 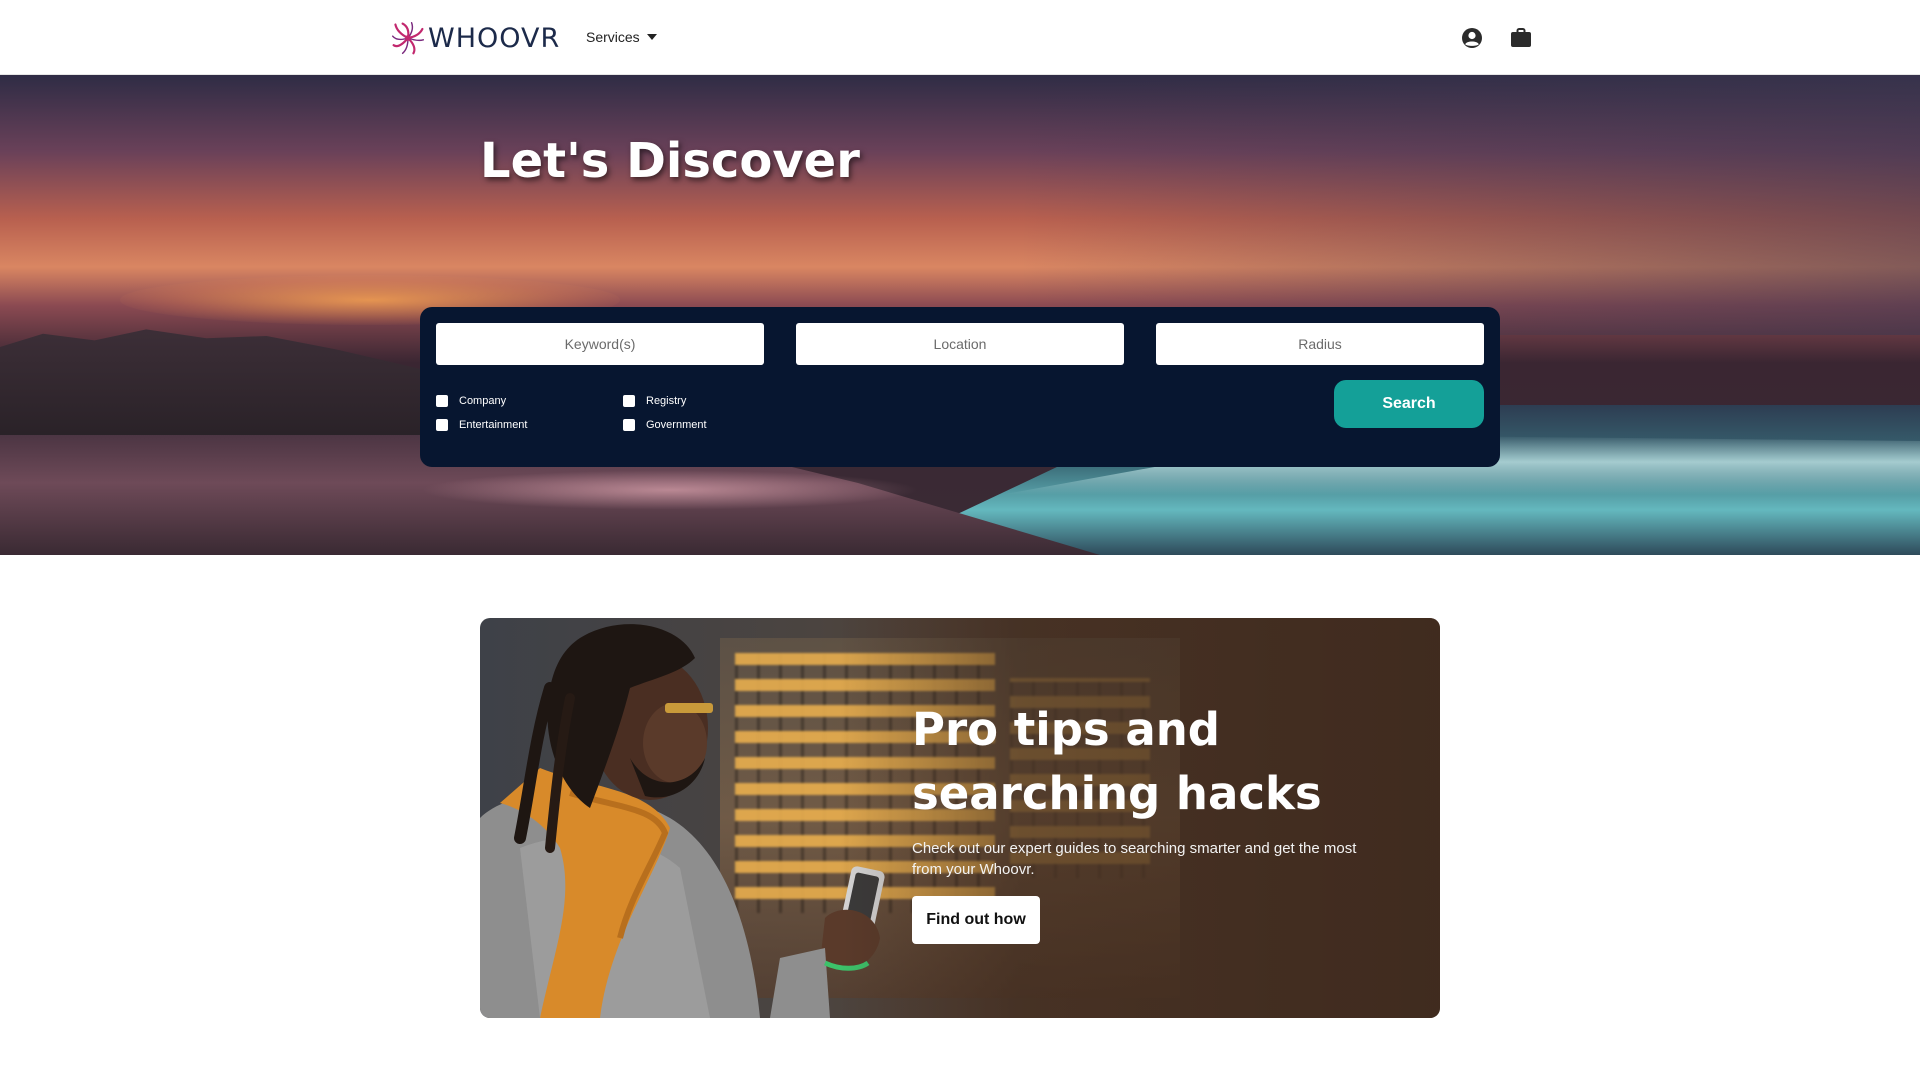 I want to click on filter-entertainment-label: Entertainment, so click(x=493, y=425).